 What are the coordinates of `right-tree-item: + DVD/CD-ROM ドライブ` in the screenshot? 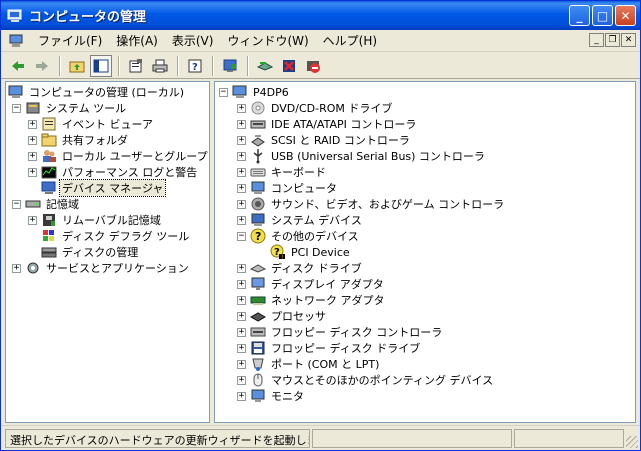 It's located at (315, 108).